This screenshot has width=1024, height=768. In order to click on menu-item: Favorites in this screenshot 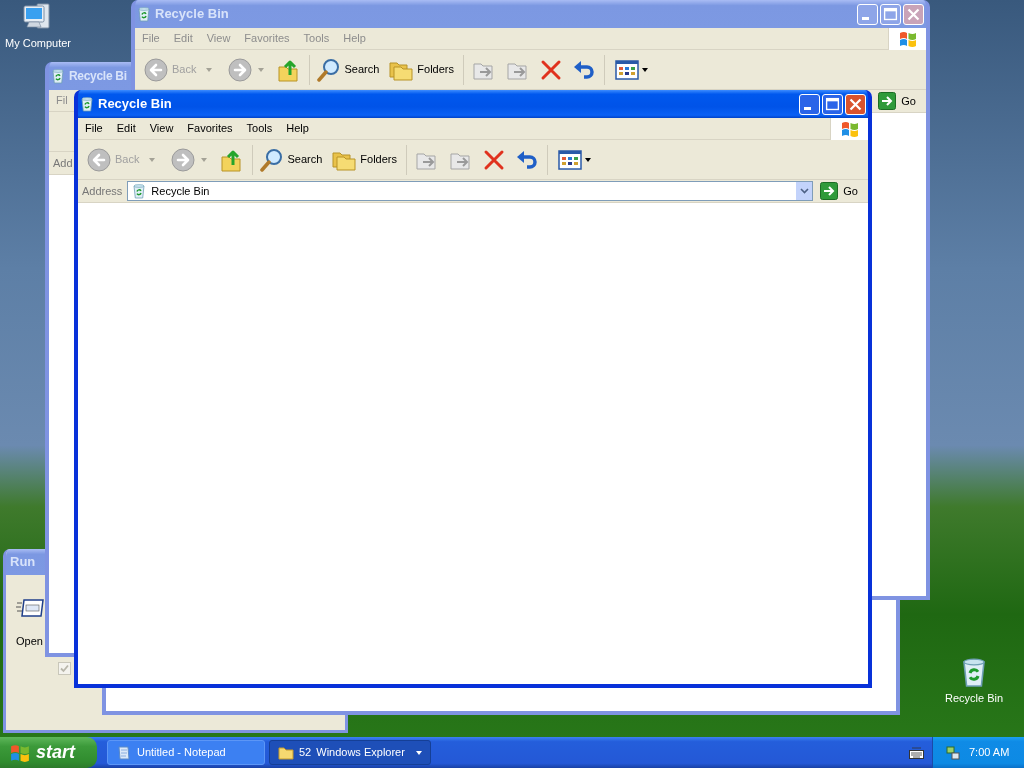, I will do `click(210, 128)`.